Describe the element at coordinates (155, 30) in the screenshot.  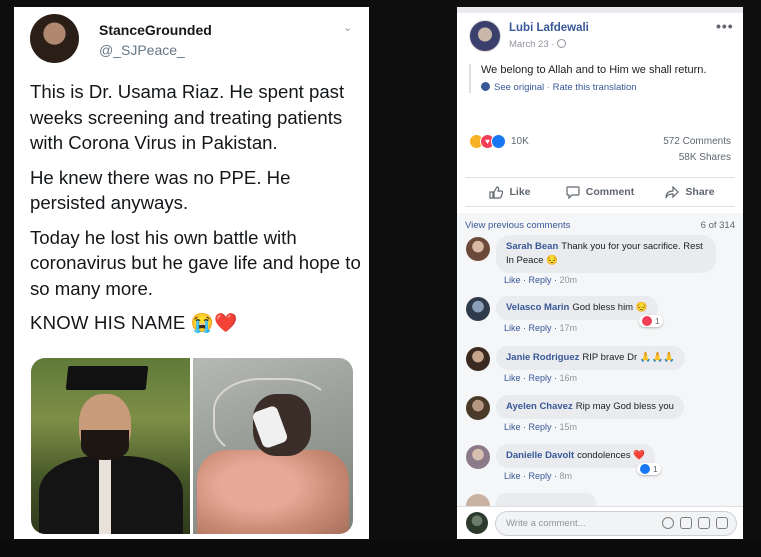
I see `tweet-author-name: StanceGrounded` at that location.